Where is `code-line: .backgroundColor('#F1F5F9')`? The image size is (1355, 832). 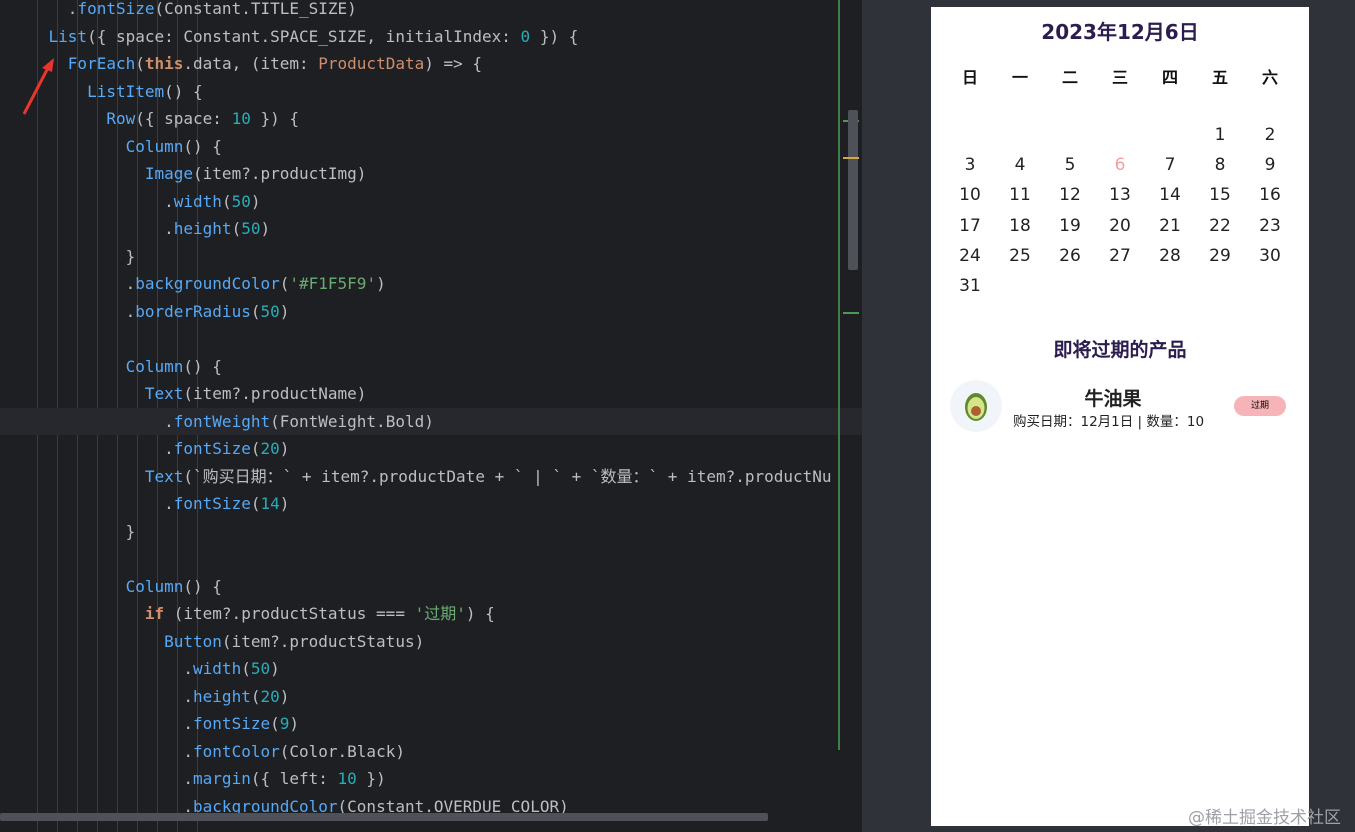
code-line: .backgroundColor('#F1F5F9') is located at coordinates (431, 283).